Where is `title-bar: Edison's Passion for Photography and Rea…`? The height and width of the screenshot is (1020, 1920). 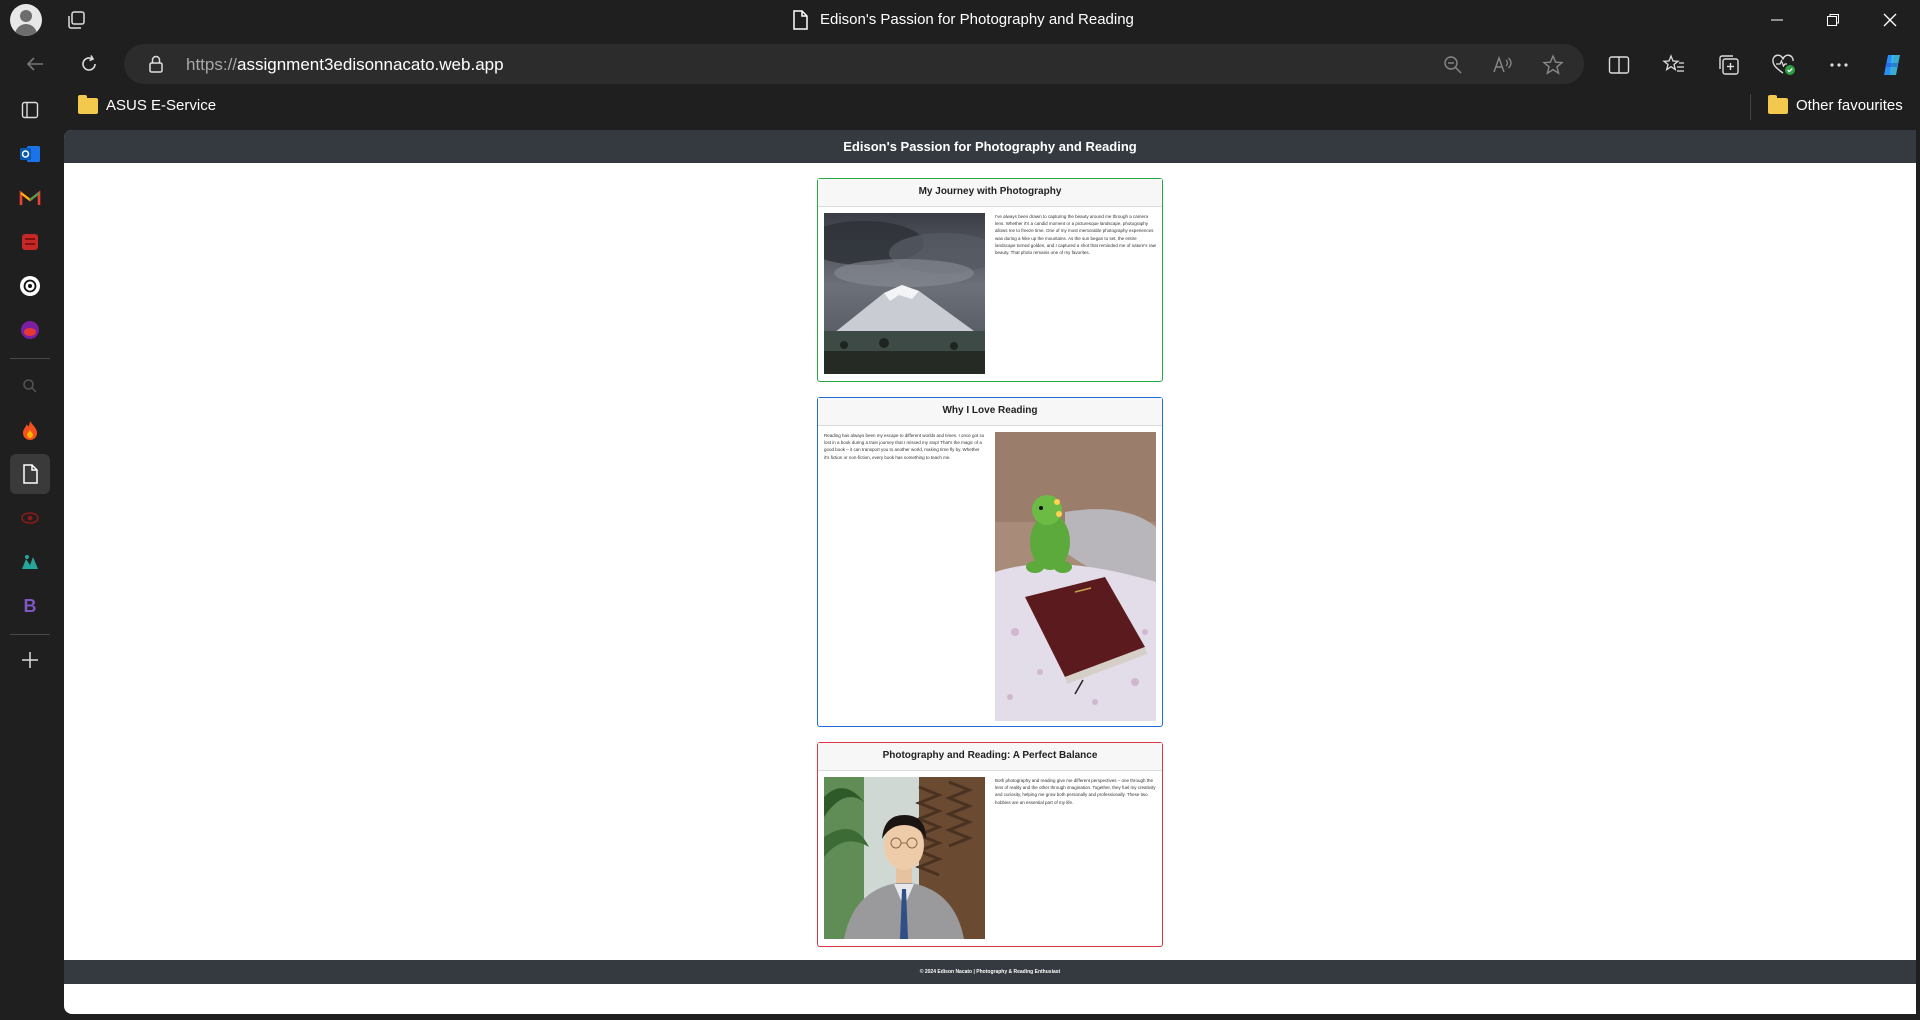
title-bar: Edison's Passion for Photography and Rea… is located at coordinates (960, 20).